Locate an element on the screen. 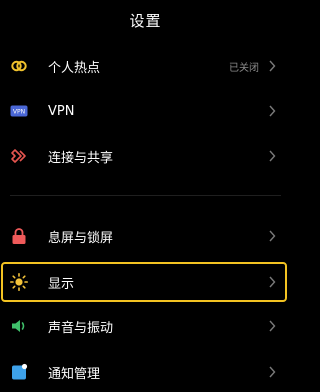 This screenshot has height=392, width=320. section-divider is located at coordinates (145, 195).